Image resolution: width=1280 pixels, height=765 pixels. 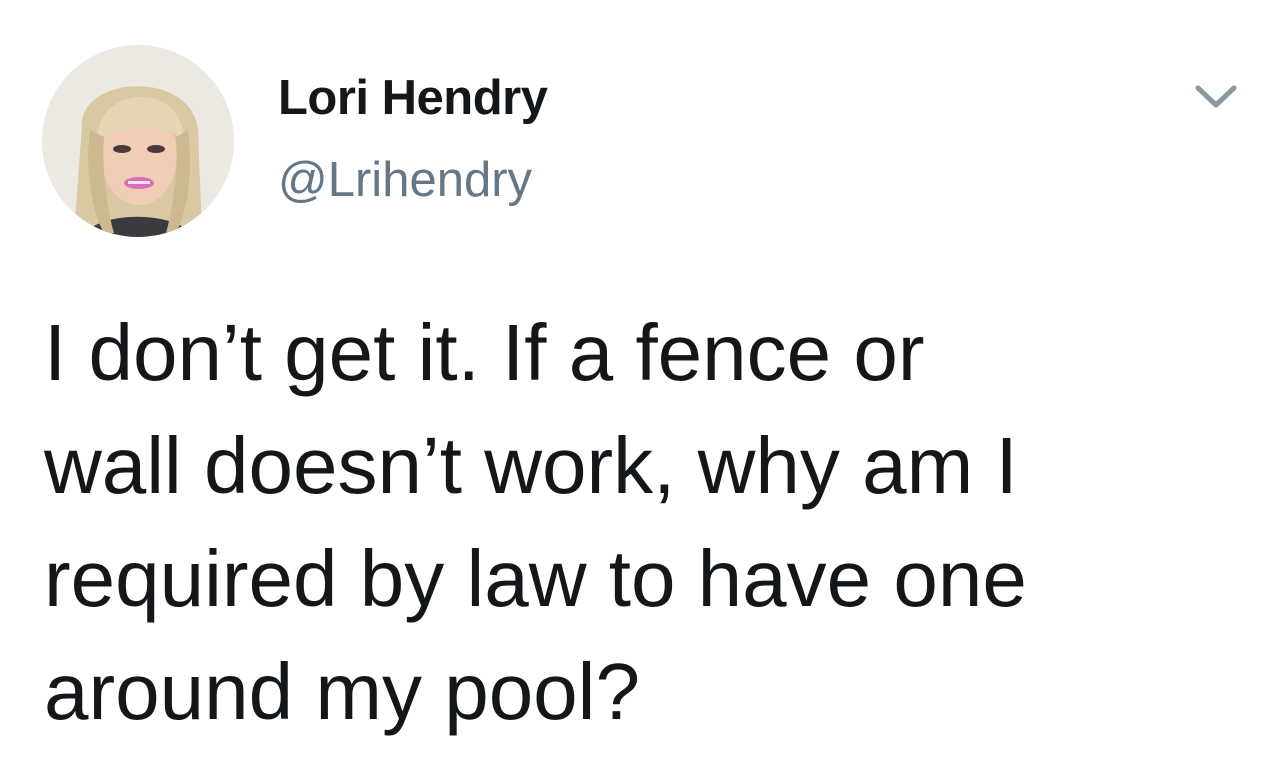 I want to click on profile-photo-icon, so click(x=138, y=141).